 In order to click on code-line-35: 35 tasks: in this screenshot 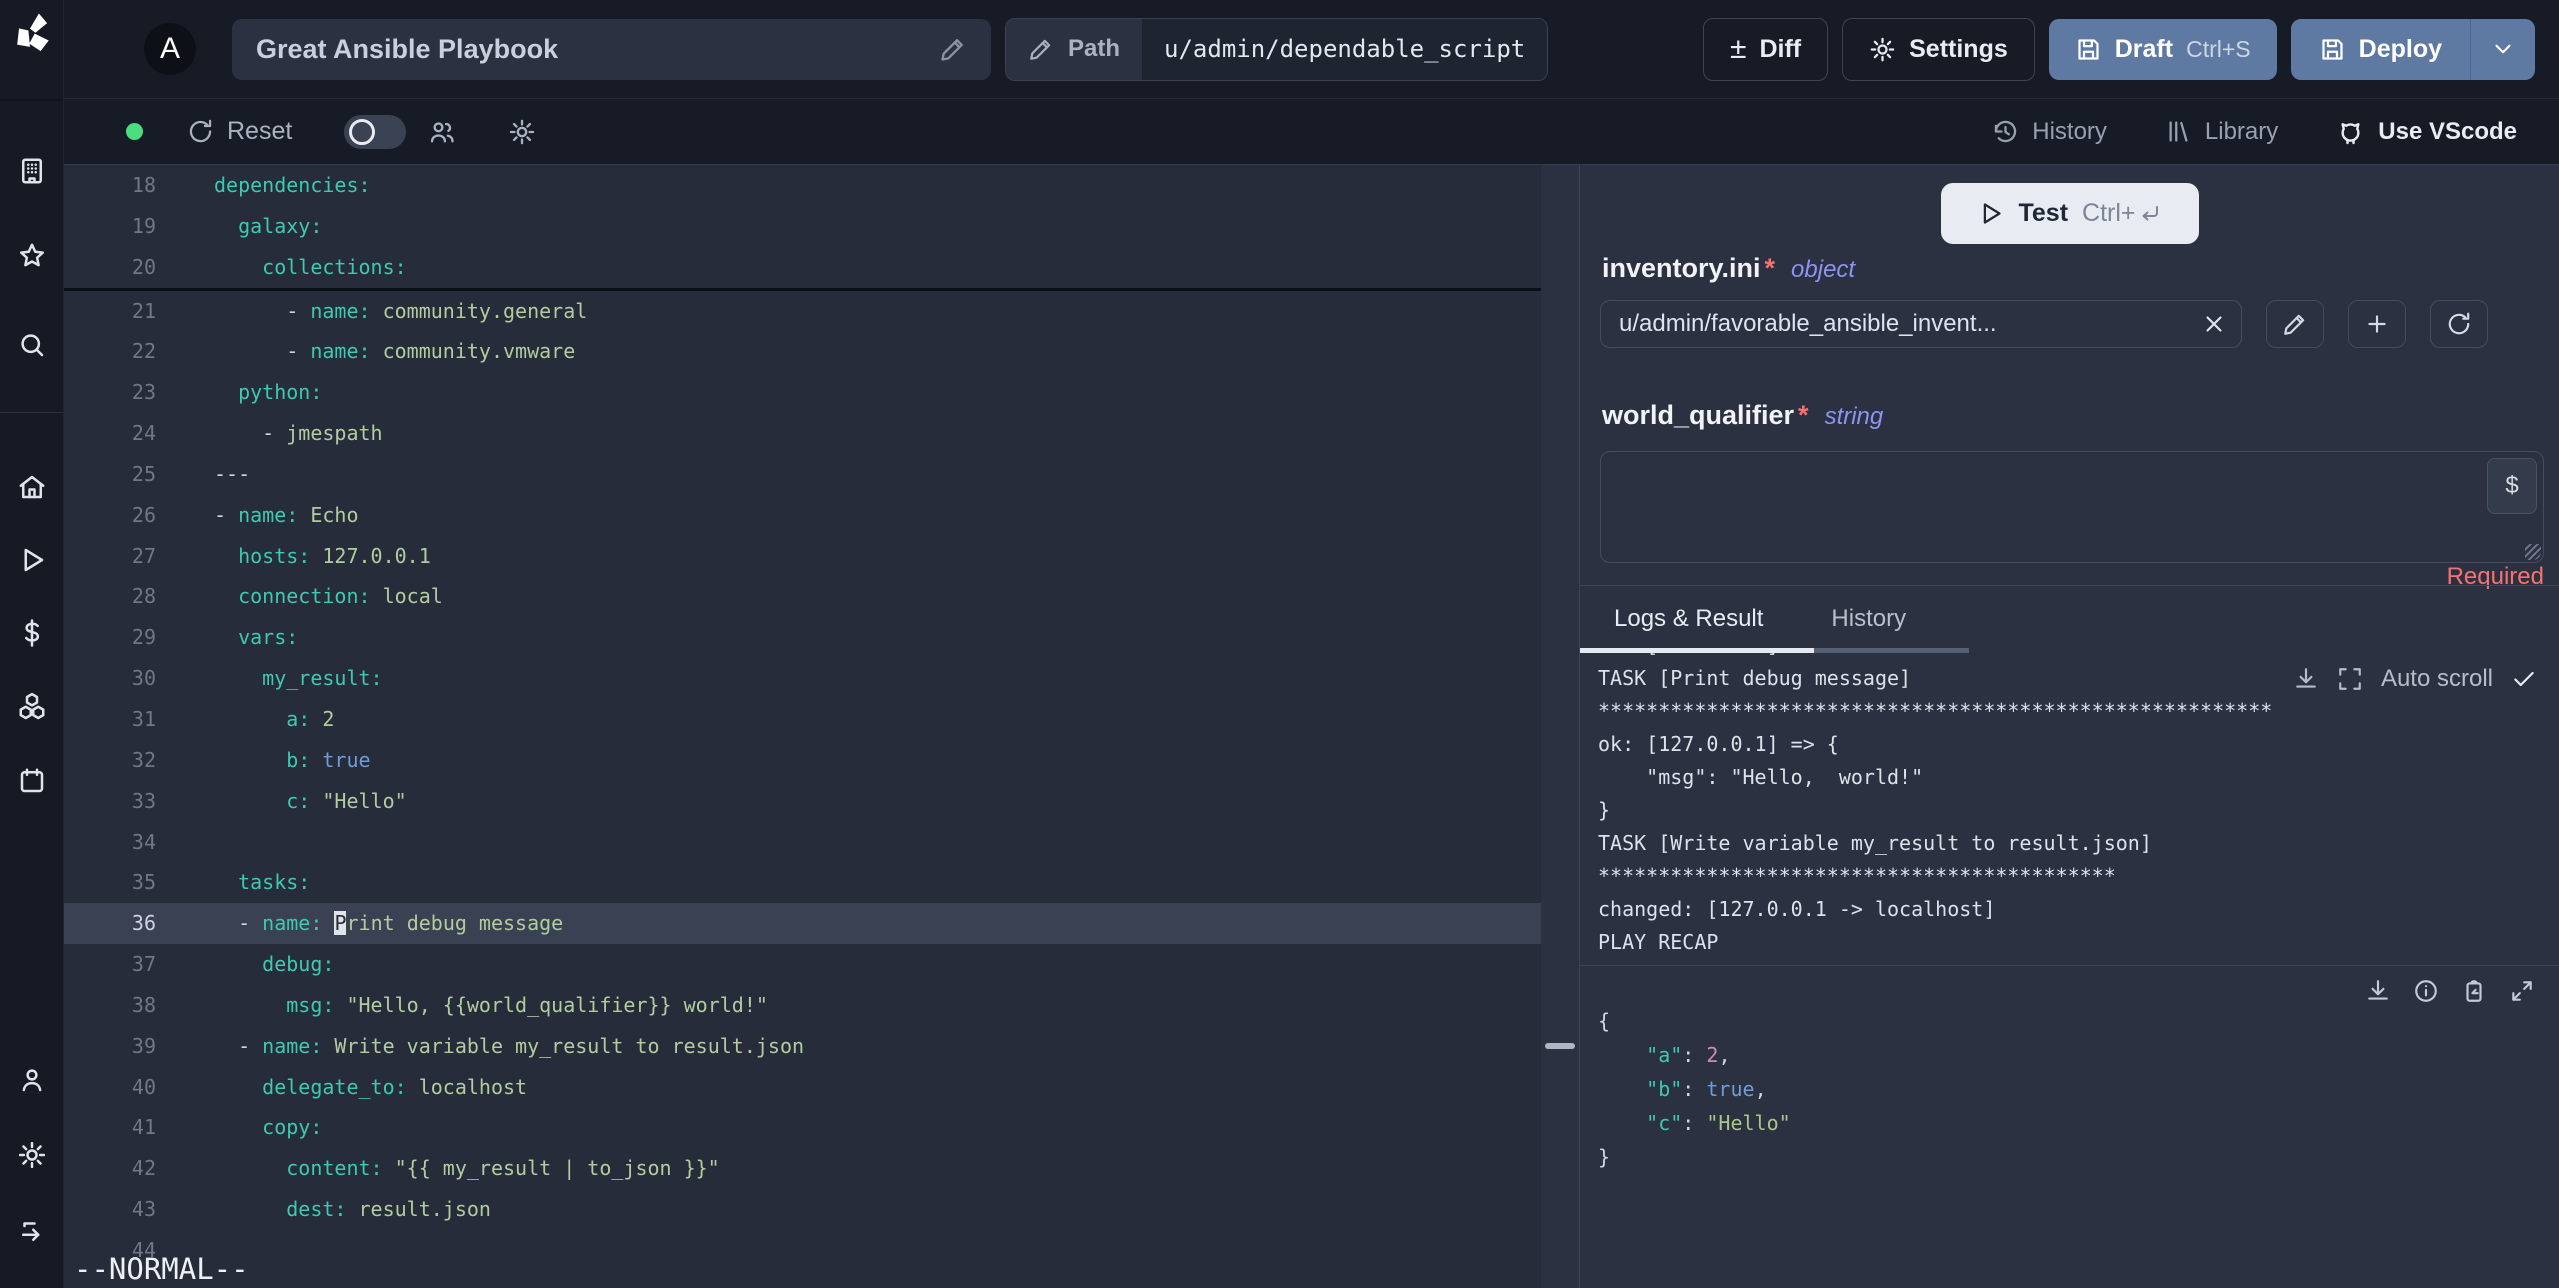, I will do `click(802, 882)`.